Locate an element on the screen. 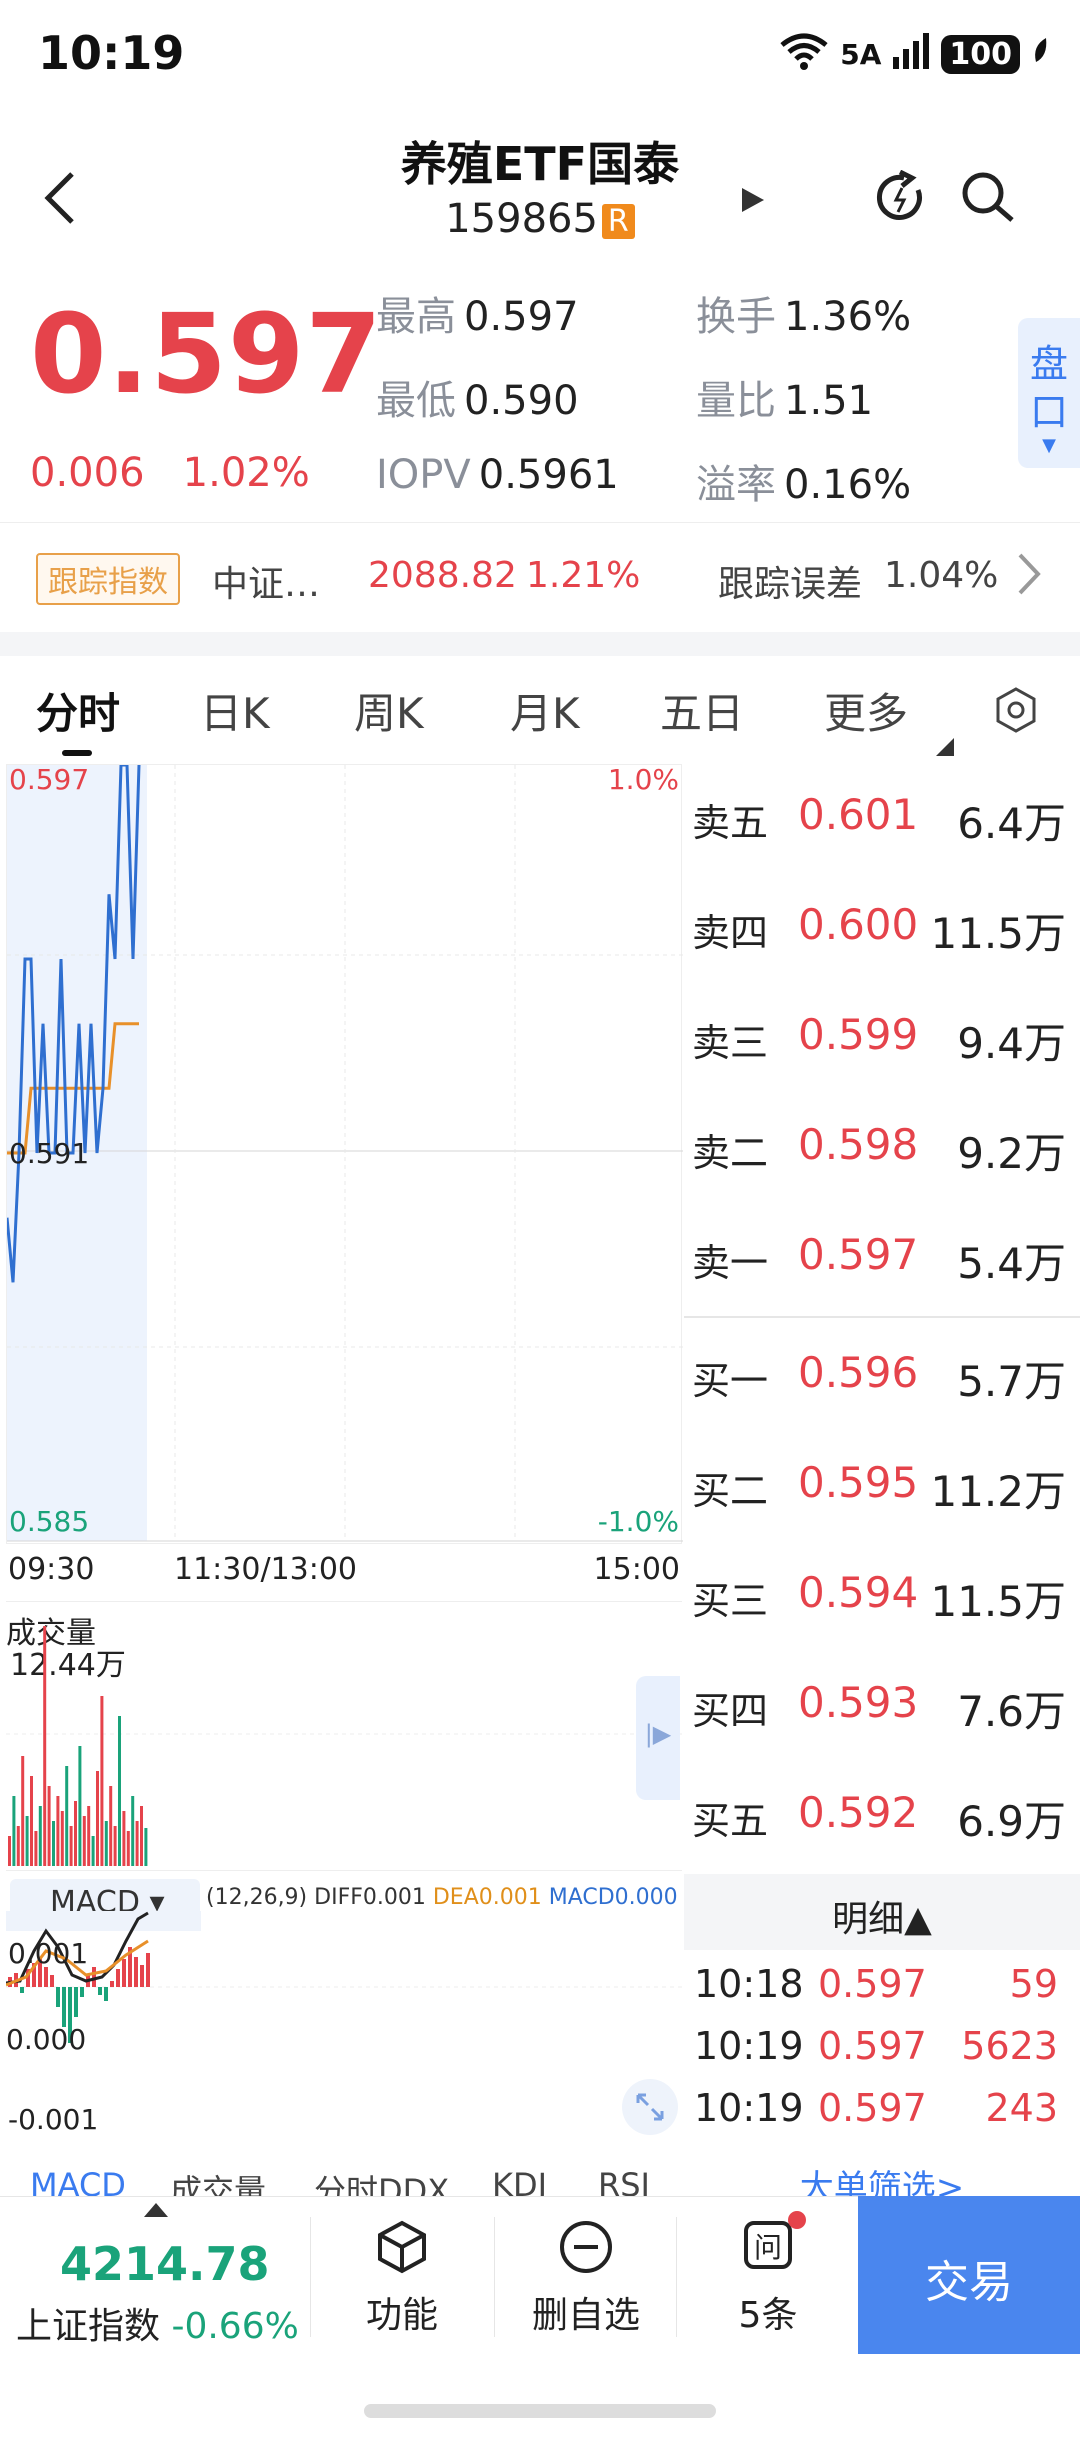  remove-watchlist-button: 删自选 is located at coordinates (586, 2277).